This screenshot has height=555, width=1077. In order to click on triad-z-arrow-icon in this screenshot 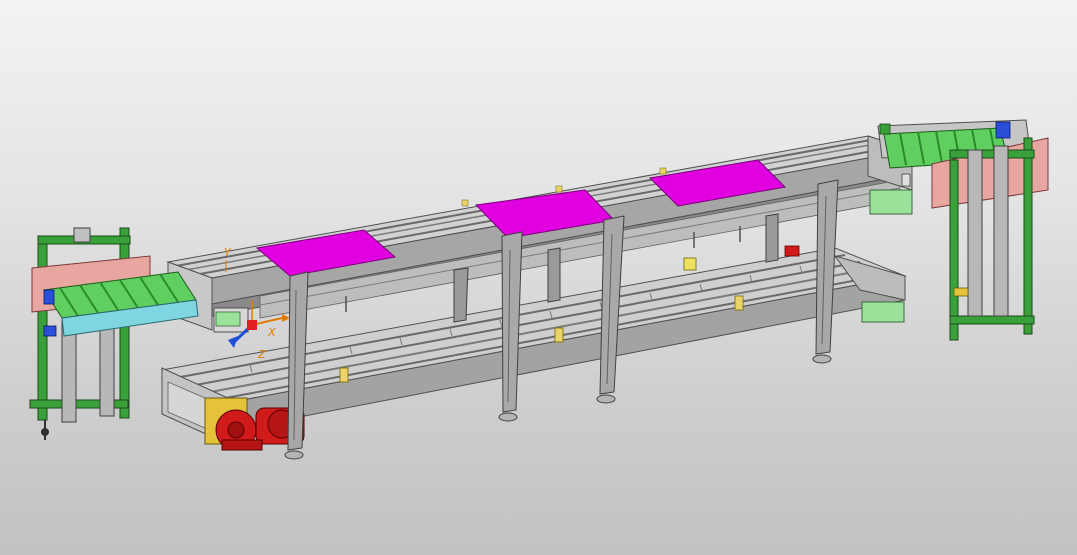, I will do `click(233, 342)`.